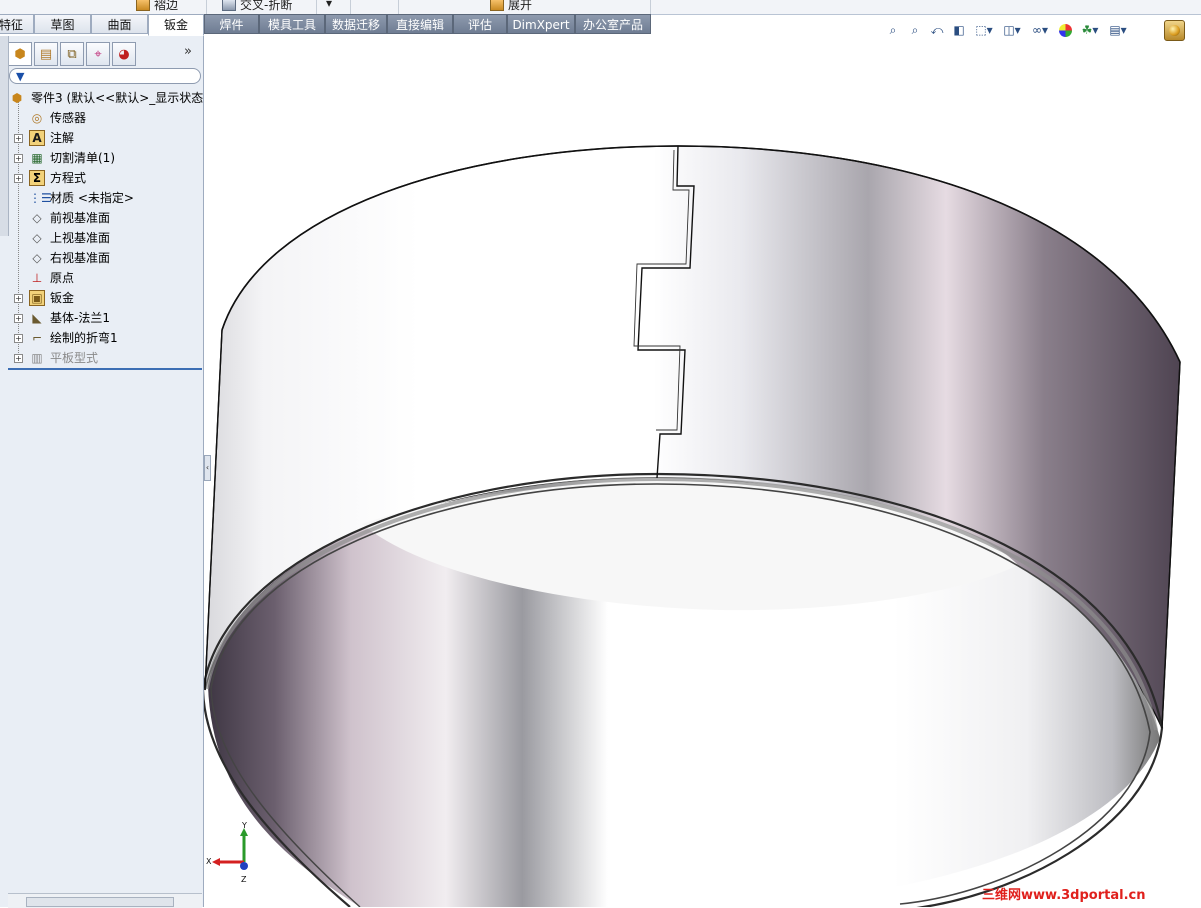 The height and width of the screenshot is (908, 1201). Describe the element at coordinates (176, 25) in the screenshot. I see `tab-sheet-metal: 钣金` at that location.